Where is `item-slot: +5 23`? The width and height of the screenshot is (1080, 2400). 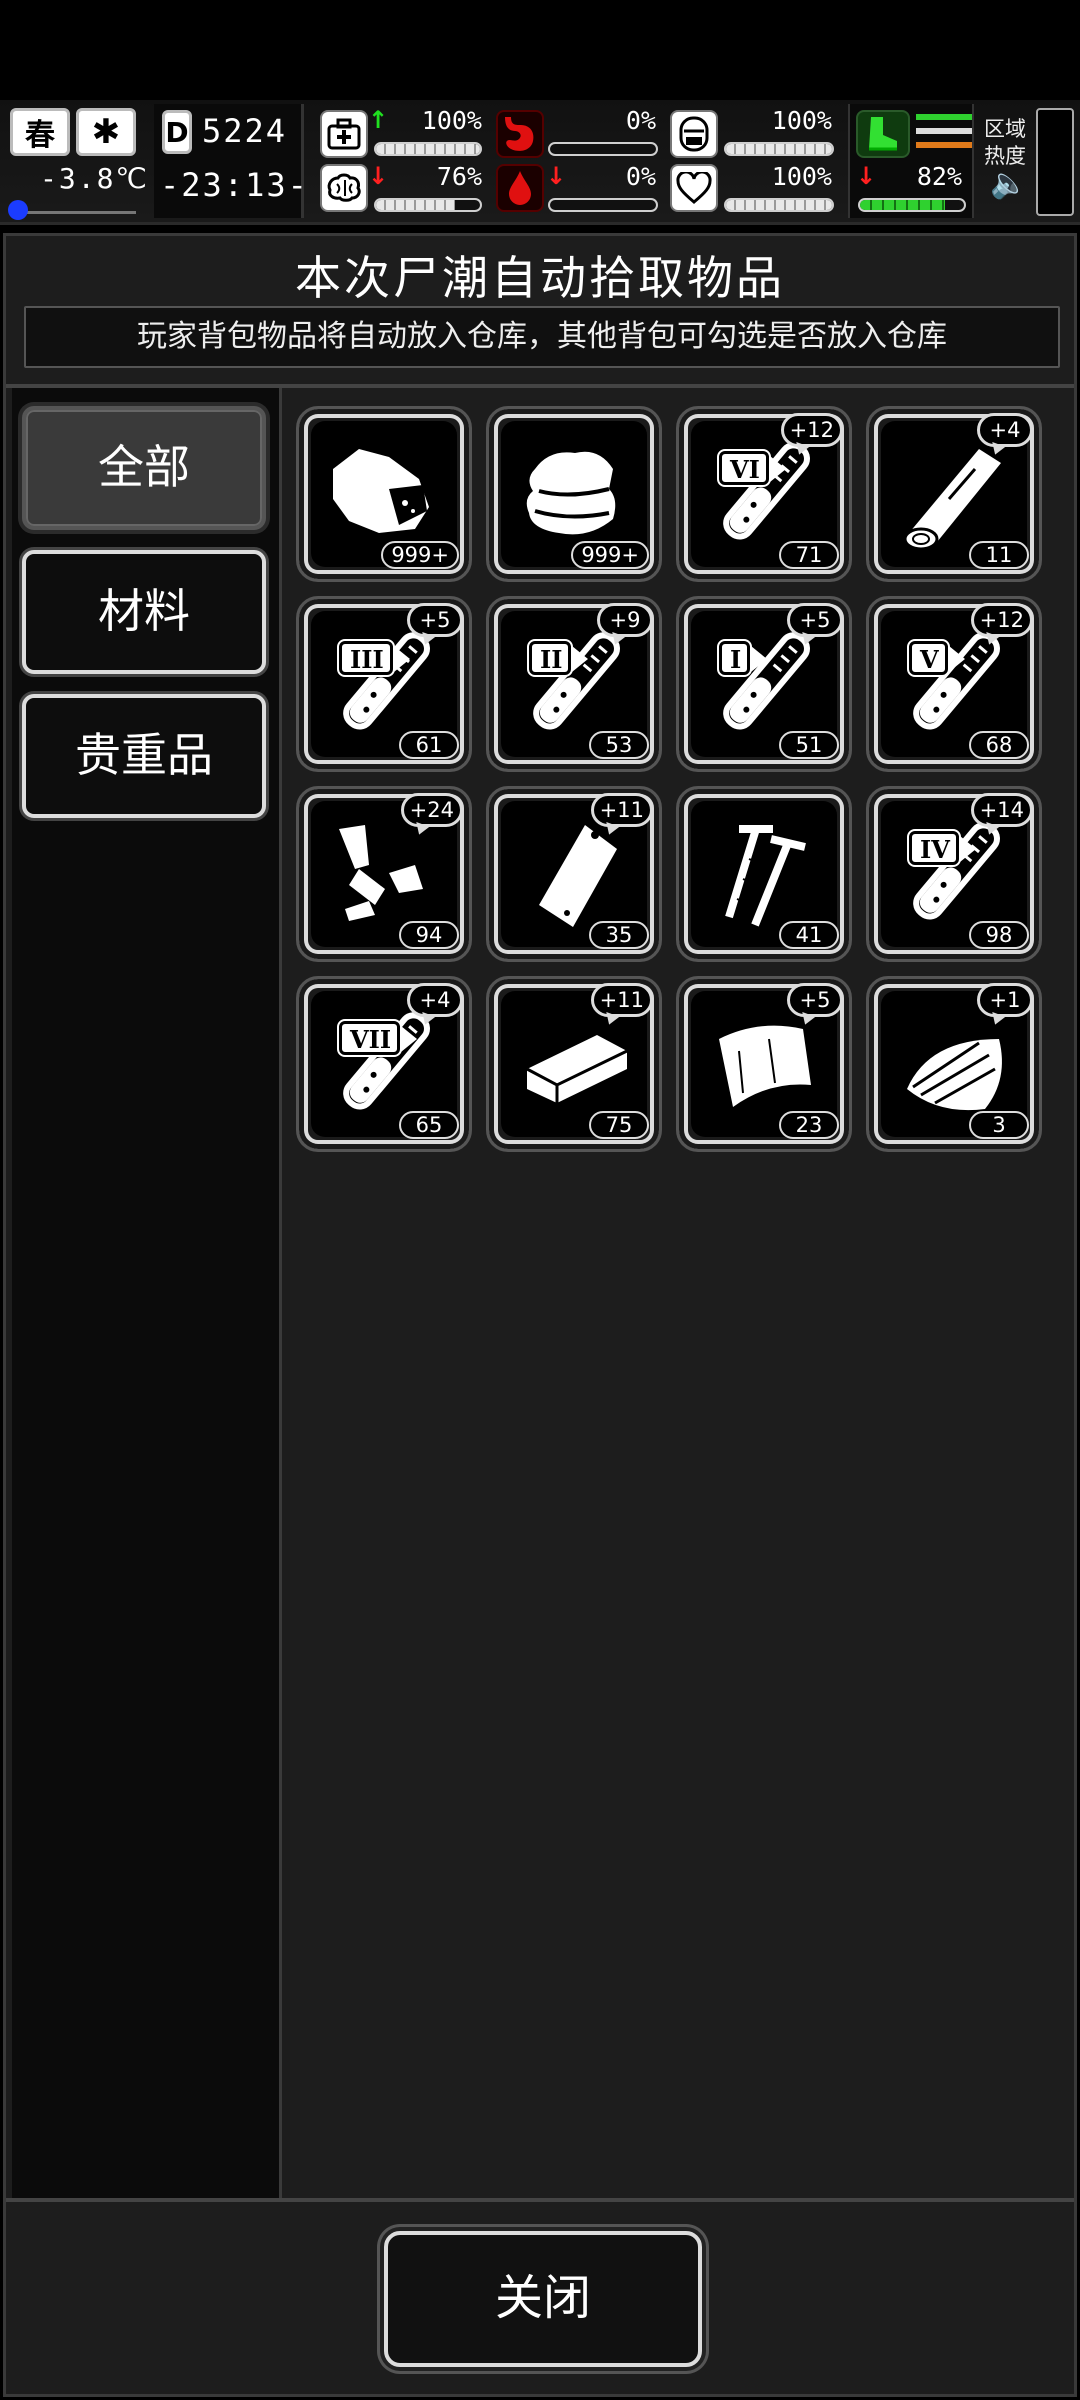 item-slot: +5 23 is located at coordinates (764, 1064).